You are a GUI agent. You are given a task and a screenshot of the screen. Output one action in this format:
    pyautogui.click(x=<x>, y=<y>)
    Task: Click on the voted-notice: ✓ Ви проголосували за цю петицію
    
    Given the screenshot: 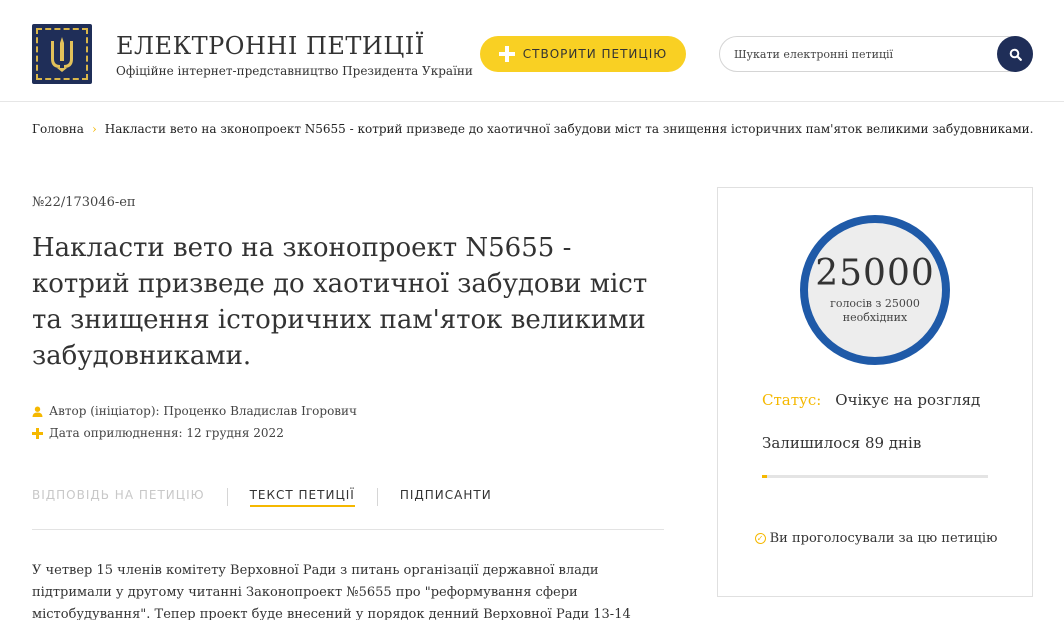 What is the action you would take?
    pyautogui.click(x=876, y=539)
    